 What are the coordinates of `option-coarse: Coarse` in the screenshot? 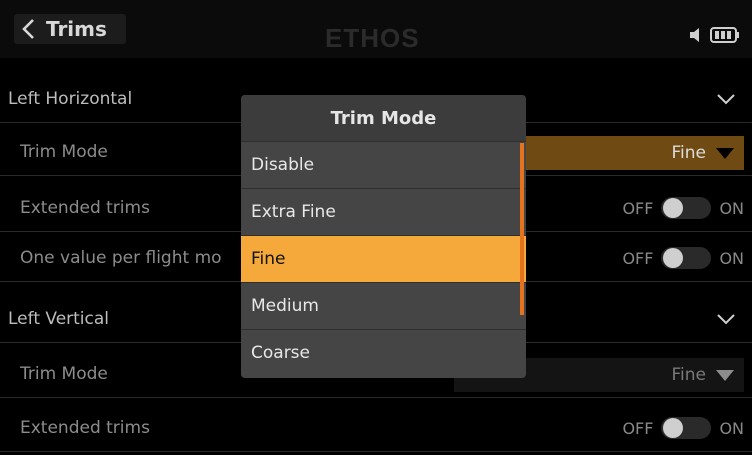 It's located at (383, 352).